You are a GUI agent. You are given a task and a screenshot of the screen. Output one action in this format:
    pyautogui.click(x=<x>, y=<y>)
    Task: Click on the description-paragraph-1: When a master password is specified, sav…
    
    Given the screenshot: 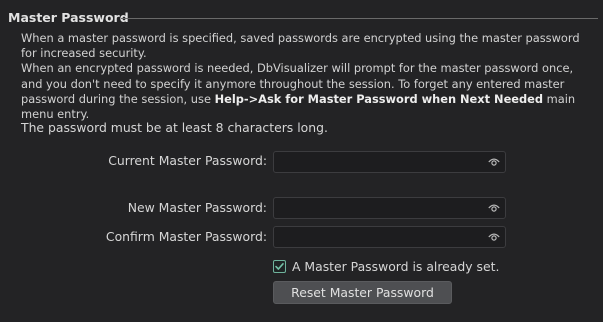 What is the action you would take?
    pyautogui.click(x=300, y=46)
    